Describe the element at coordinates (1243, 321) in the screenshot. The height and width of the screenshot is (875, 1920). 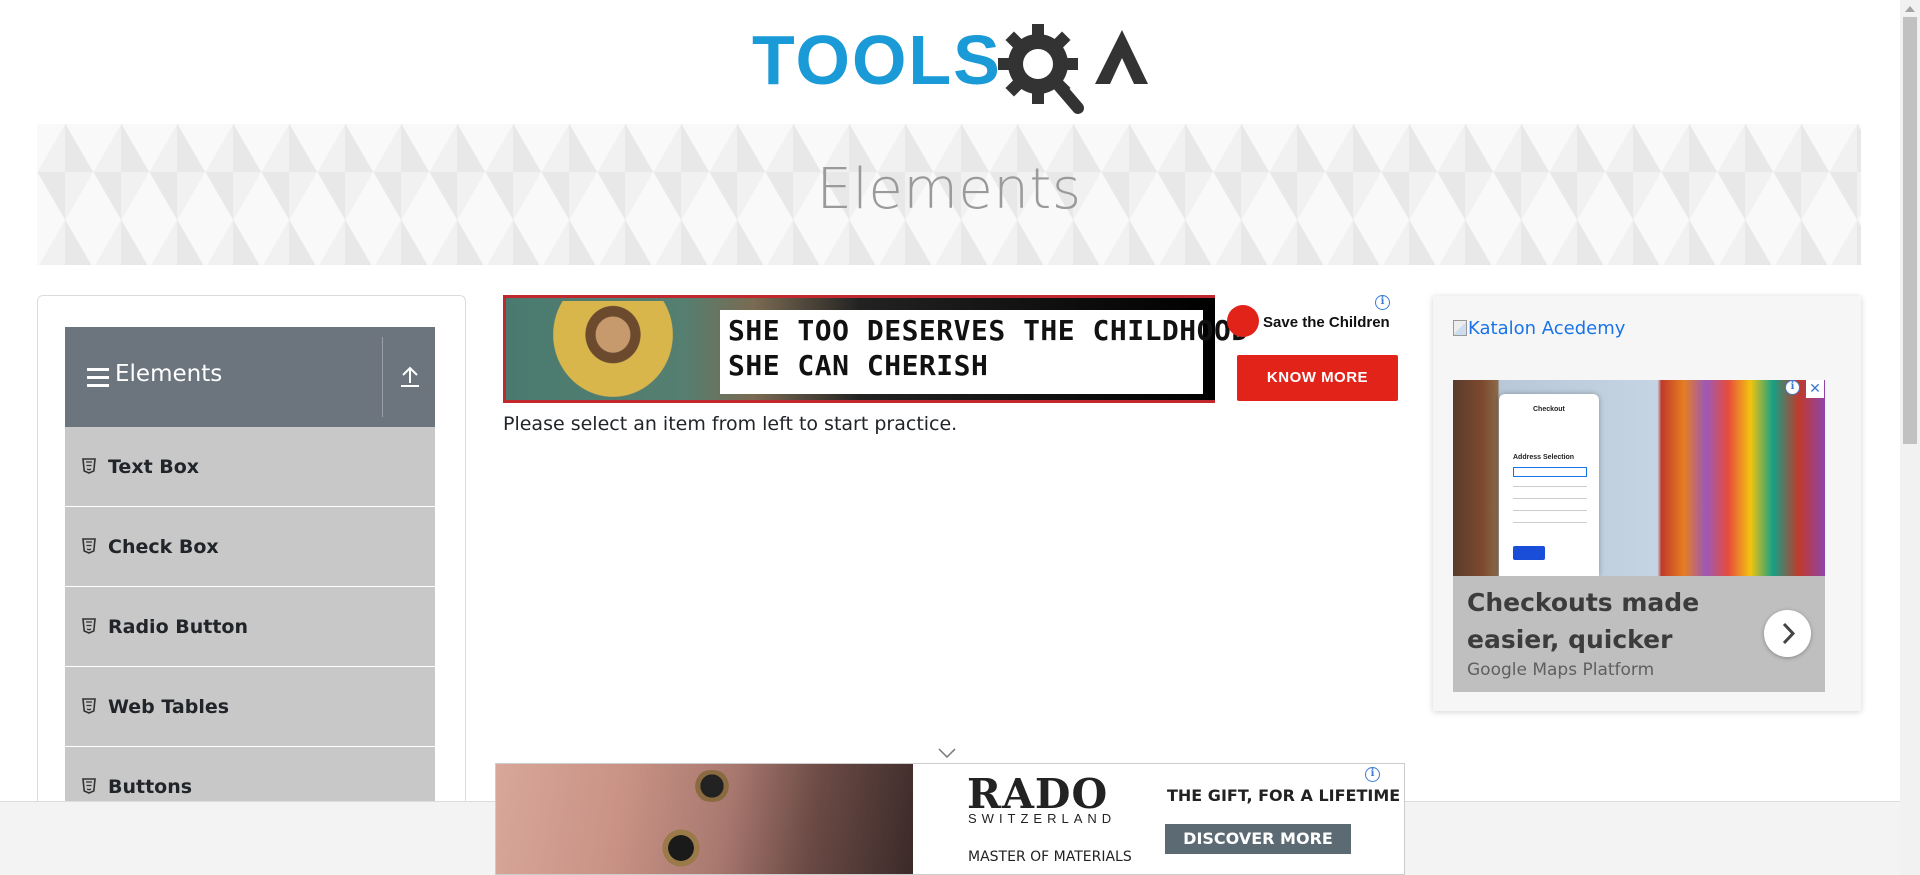
I see `save-the-children-icon` at that location.